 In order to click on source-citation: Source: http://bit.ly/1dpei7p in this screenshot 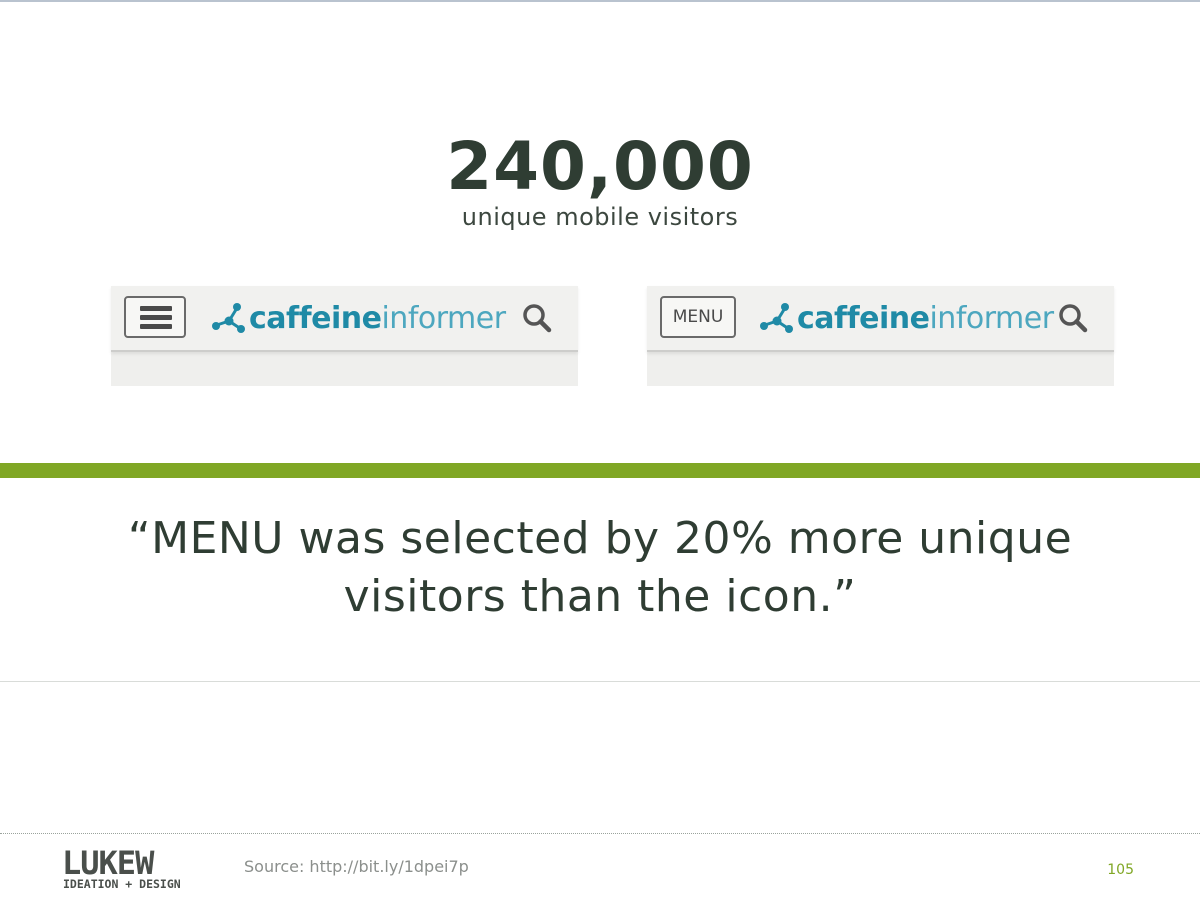, I will do `click(356, 866)`.